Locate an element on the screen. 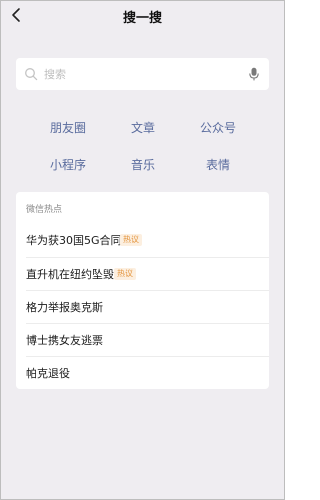 This screenshot has height=500, width=320. microphone-icon is located at coordinates (254, 74).